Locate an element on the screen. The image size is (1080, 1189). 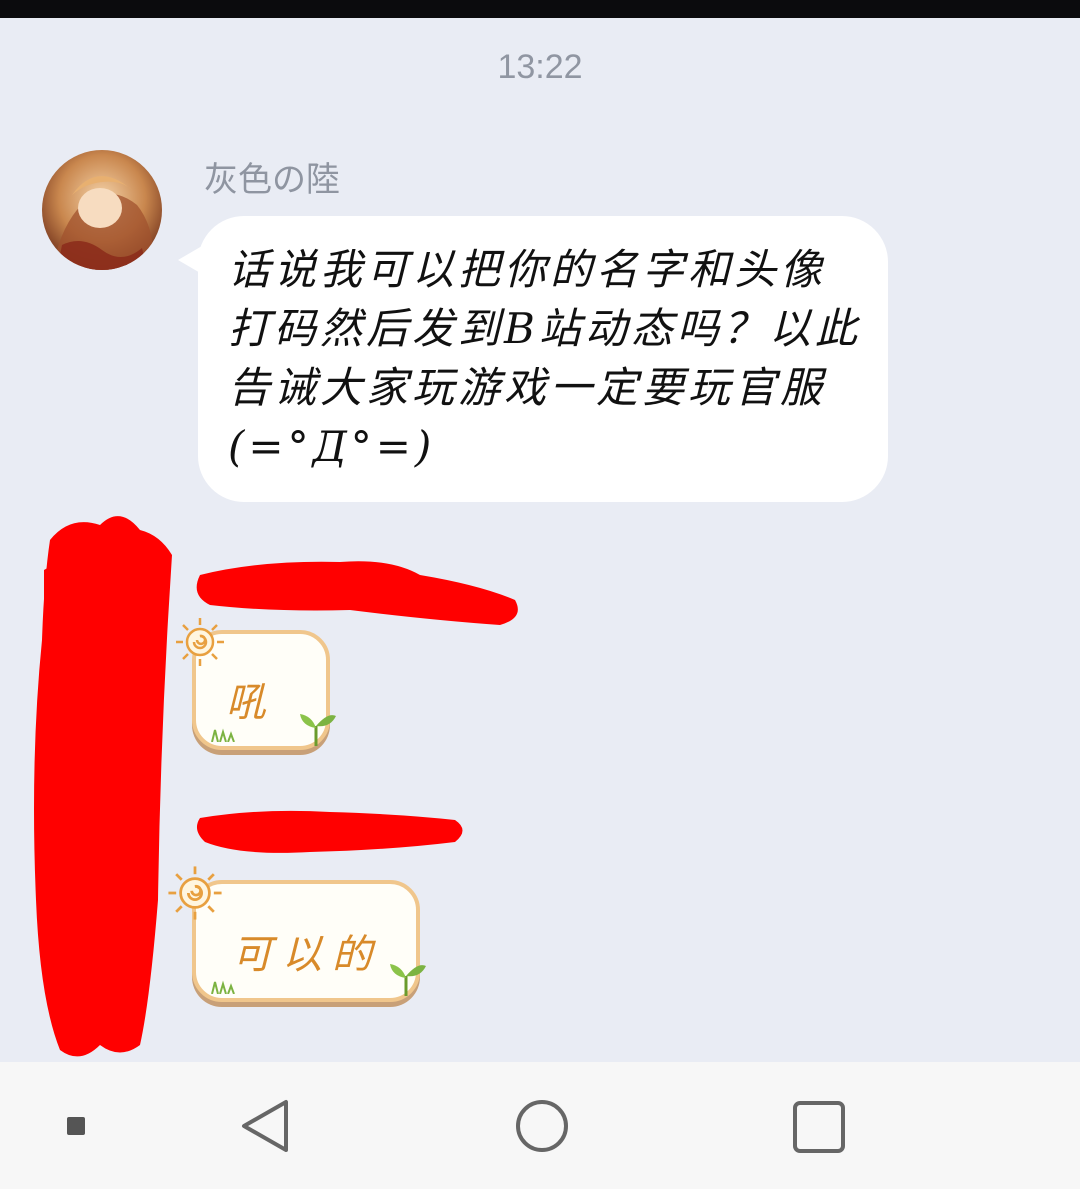
message-text: 吼 is located at coordinates (251, 703).